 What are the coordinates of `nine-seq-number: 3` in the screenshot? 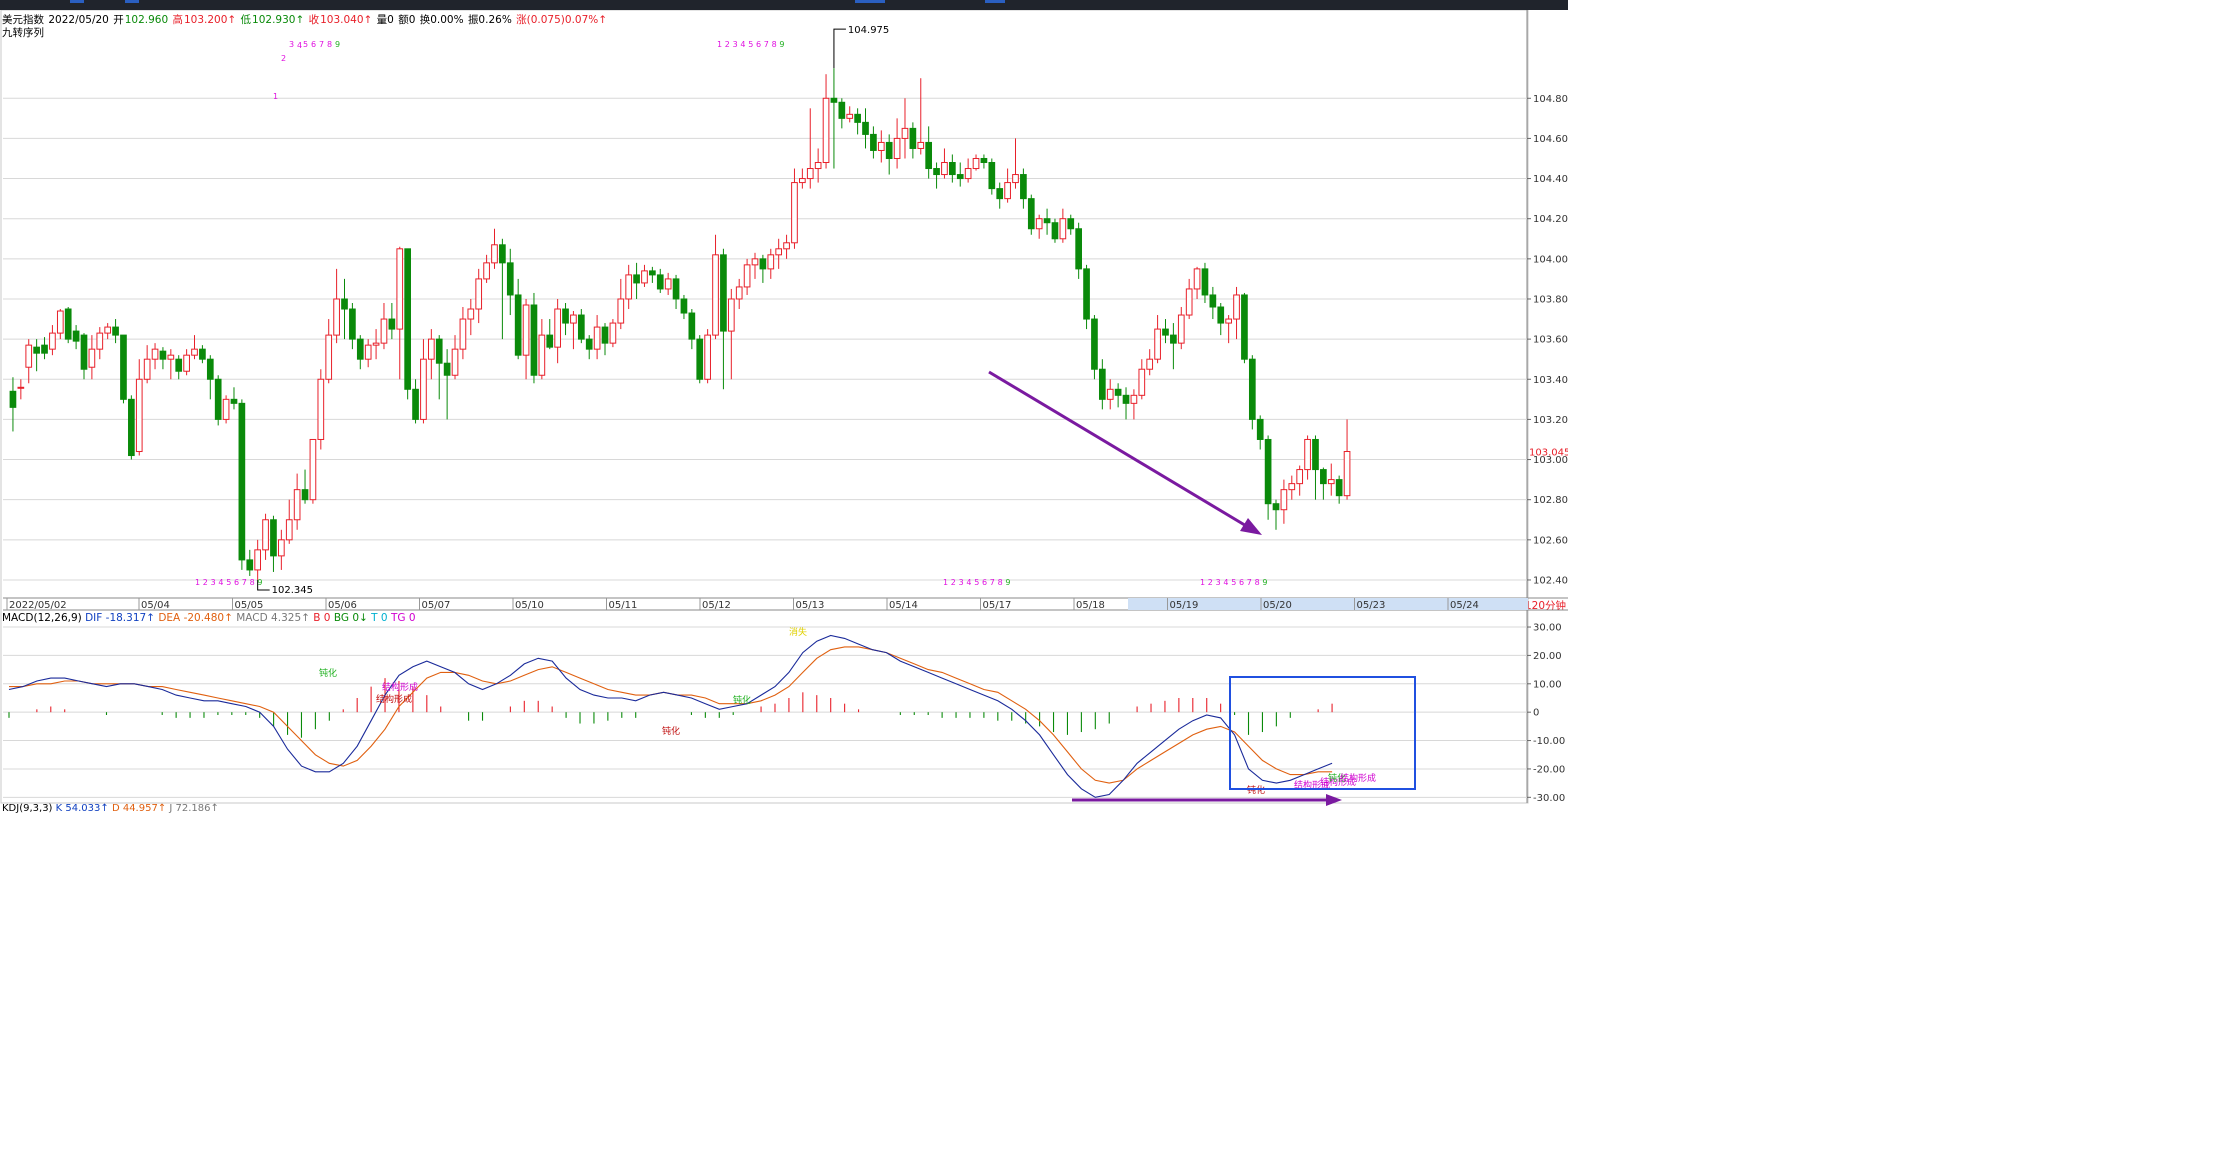 It's located at (213, 582).